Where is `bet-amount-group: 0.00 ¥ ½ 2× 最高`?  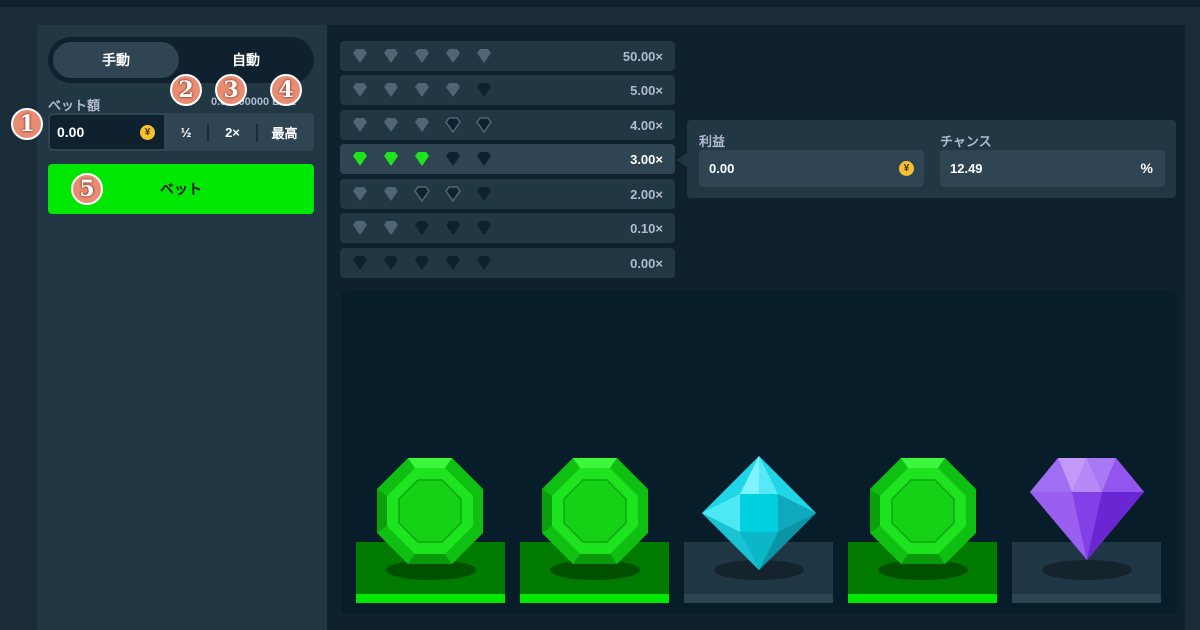 bet-amount-group: 0.00 ¥ ½ 2× 最高 is located at coordinates (181, 132).